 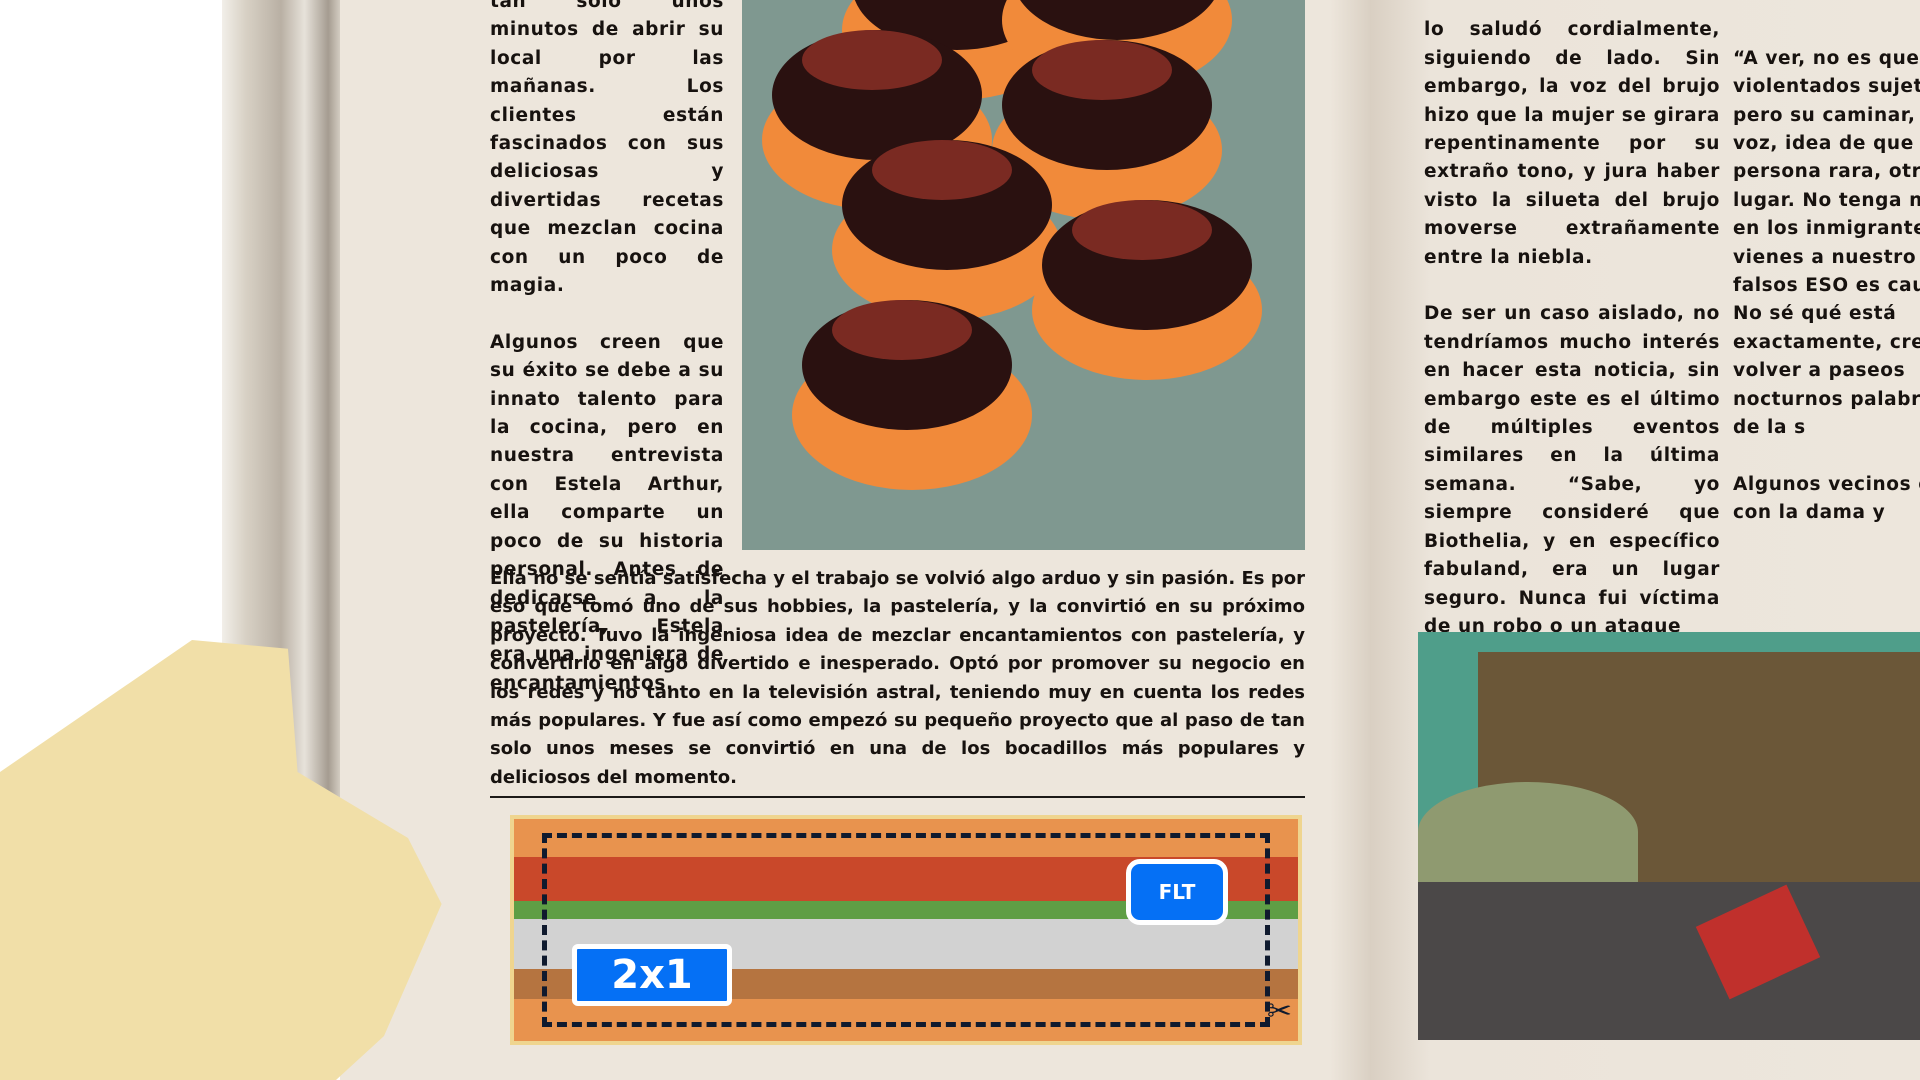 What do you see at coordinates (897, 797) in the screenshot?
I see `divider` at bounding box center [897, 797].